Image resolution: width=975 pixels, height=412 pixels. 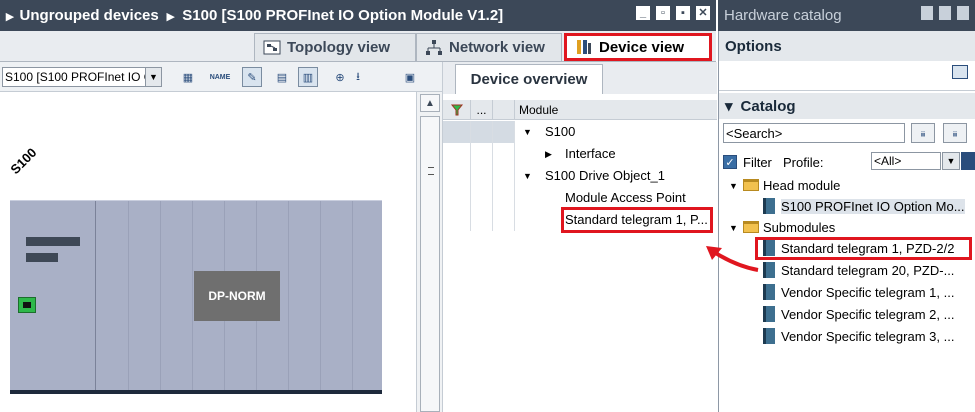 I want to click on table-view-button: ▤, so click(x=282, y=77).